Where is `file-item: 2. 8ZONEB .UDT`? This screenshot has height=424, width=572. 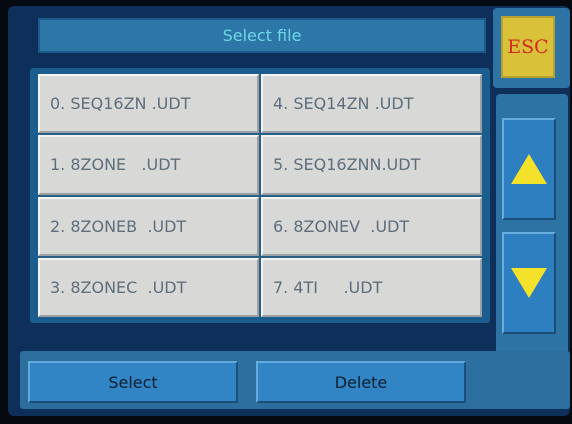 file-item: 2. 8ZONEB .UDT is located at coordinates (148, 226).